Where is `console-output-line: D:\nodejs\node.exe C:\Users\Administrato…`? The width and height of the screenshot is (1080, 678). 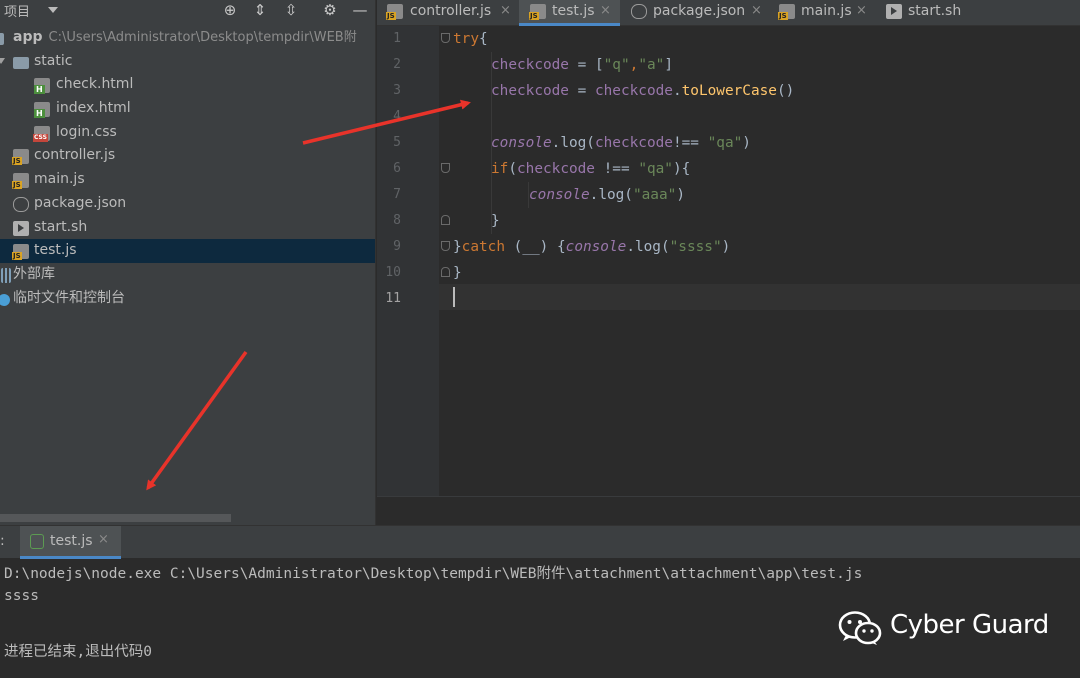 console-output-line: D:\nodejs\node.exe C:\Users\Administrato… is located at coordinates (433, 574).